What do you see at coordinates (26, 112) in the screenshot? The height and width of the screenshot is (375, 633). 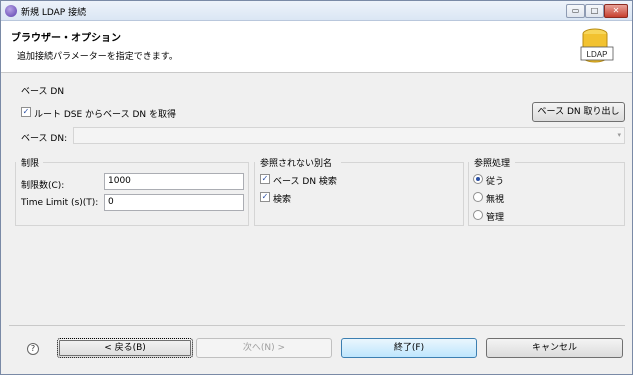 I see `fetch-base-dn-checkbox: ✓` at bounding box center [26, 112].